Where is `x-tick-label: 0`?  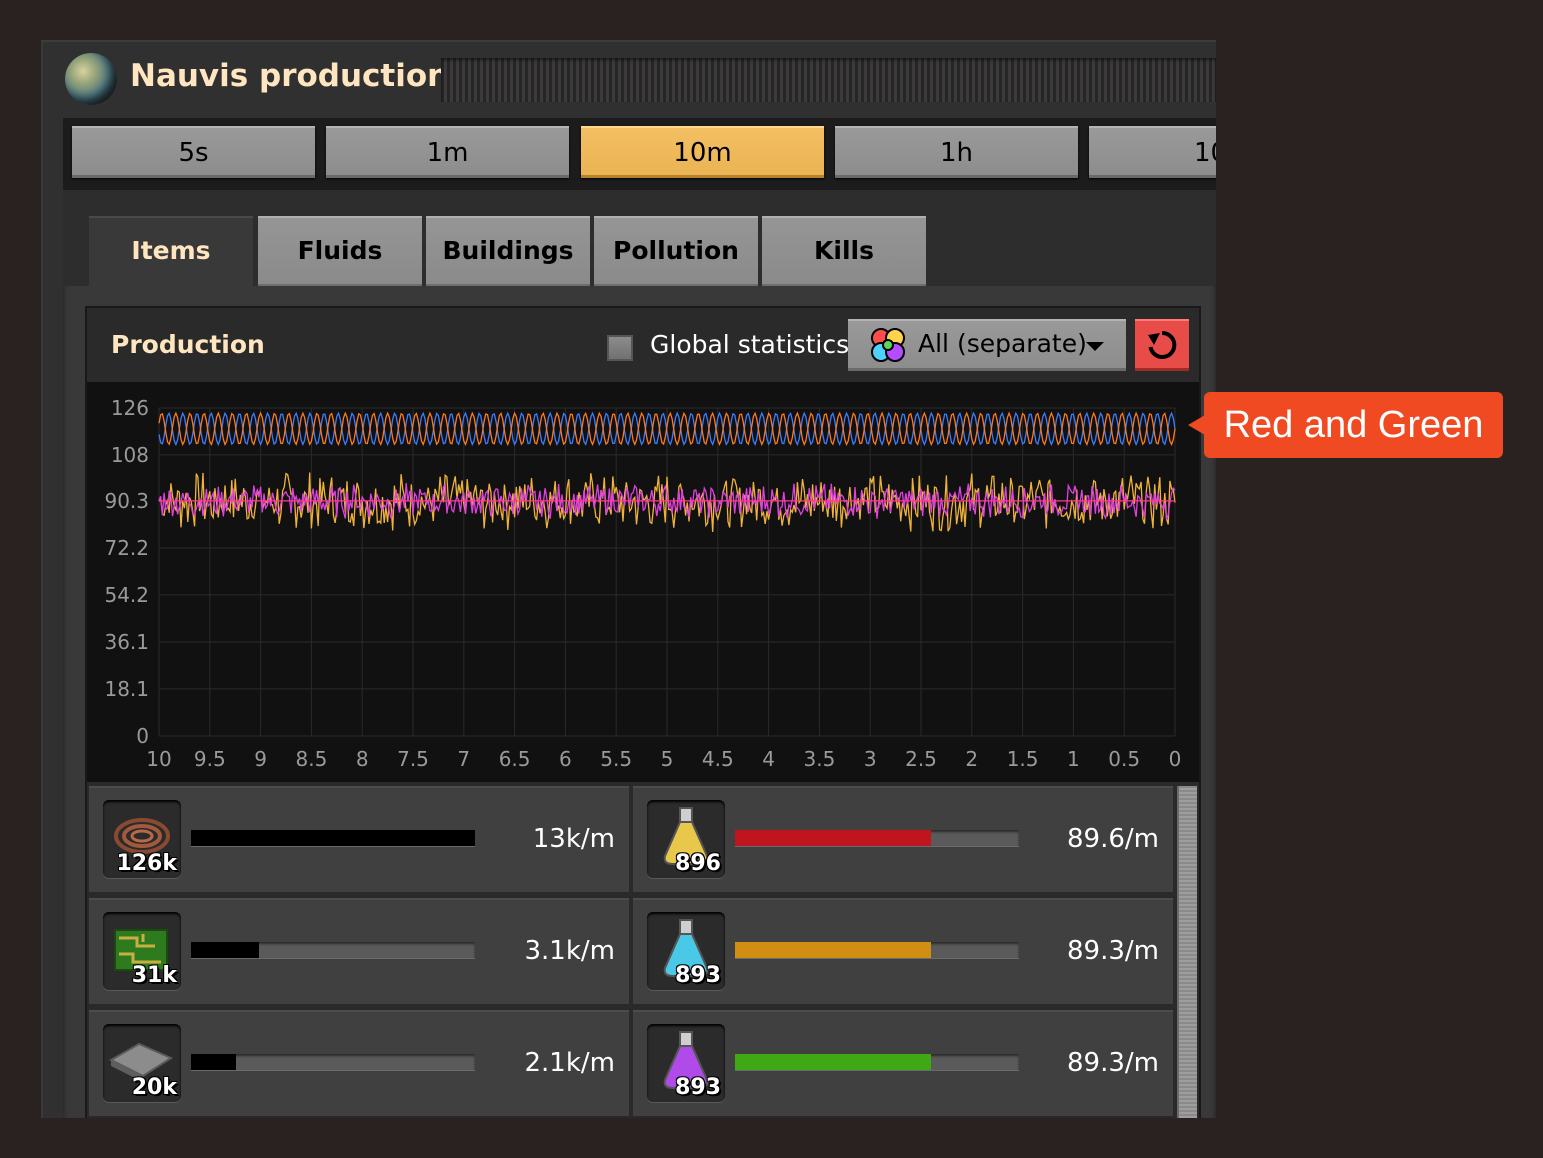
x-tick-label: 0 is located at coordinates (1175, 759).